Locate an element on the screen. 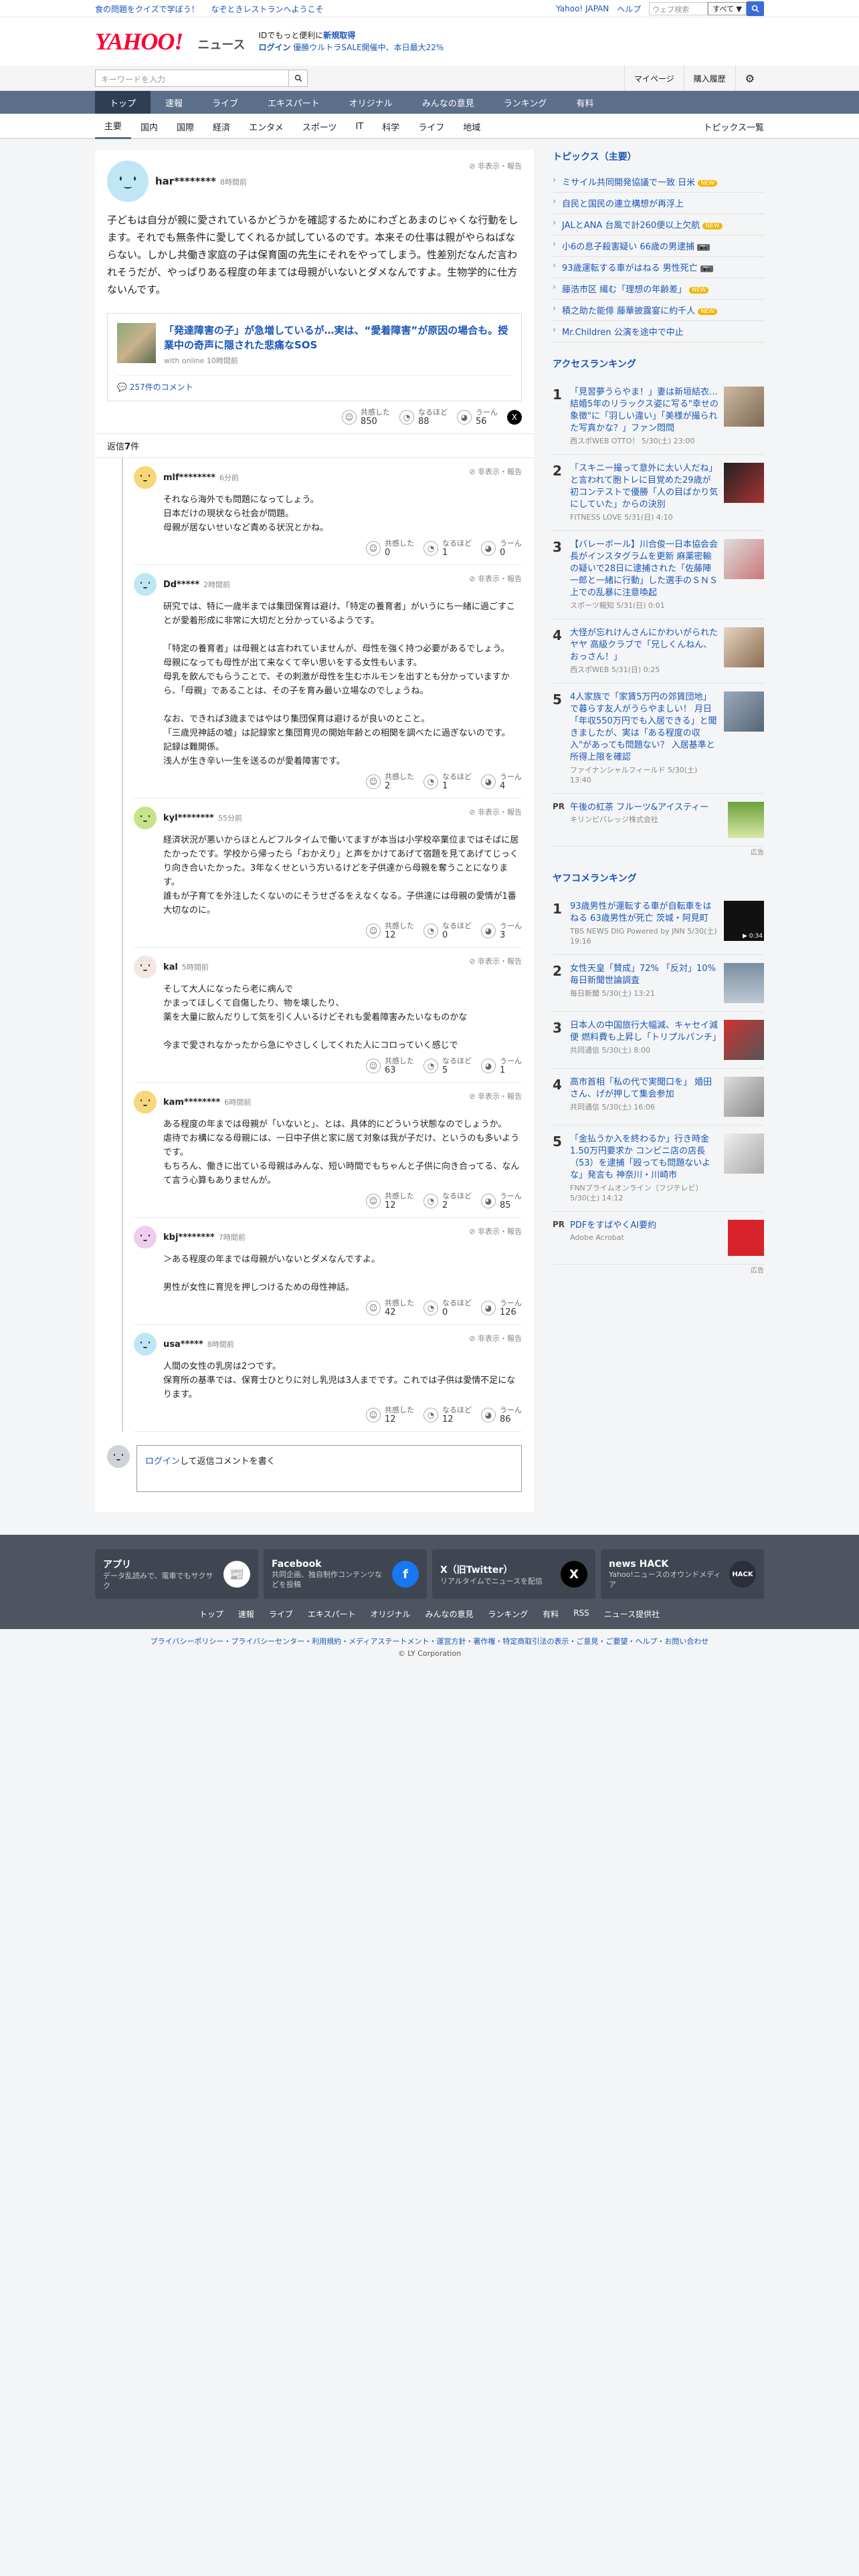 This screenshot has height=2576, width=859. react-empathy: ☺ 共感した 42 is located at coordinates (390, 1308).